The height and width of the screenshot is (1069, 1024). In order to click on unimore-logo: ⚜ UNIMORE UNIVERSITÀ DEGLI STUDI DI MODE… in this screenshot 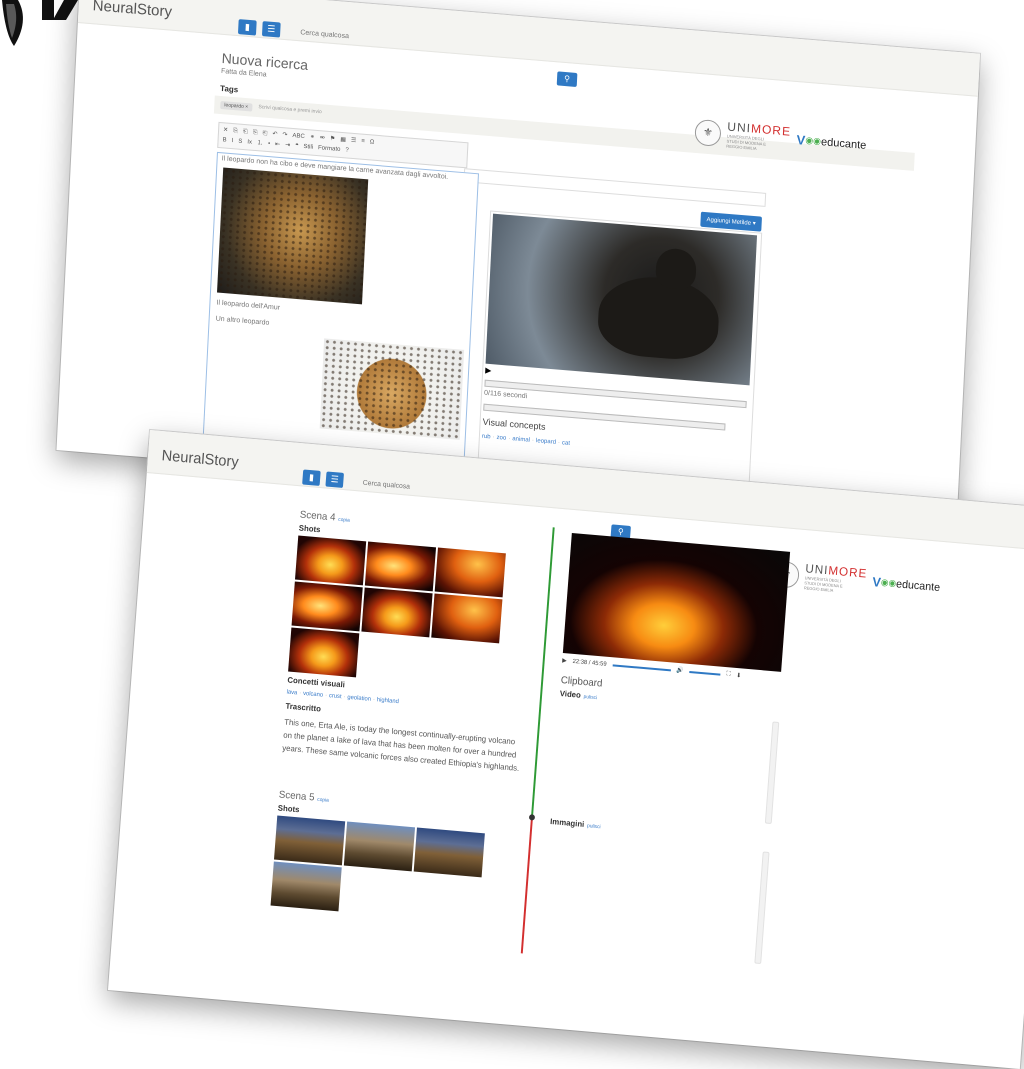, I will do `click(856, 580)`.